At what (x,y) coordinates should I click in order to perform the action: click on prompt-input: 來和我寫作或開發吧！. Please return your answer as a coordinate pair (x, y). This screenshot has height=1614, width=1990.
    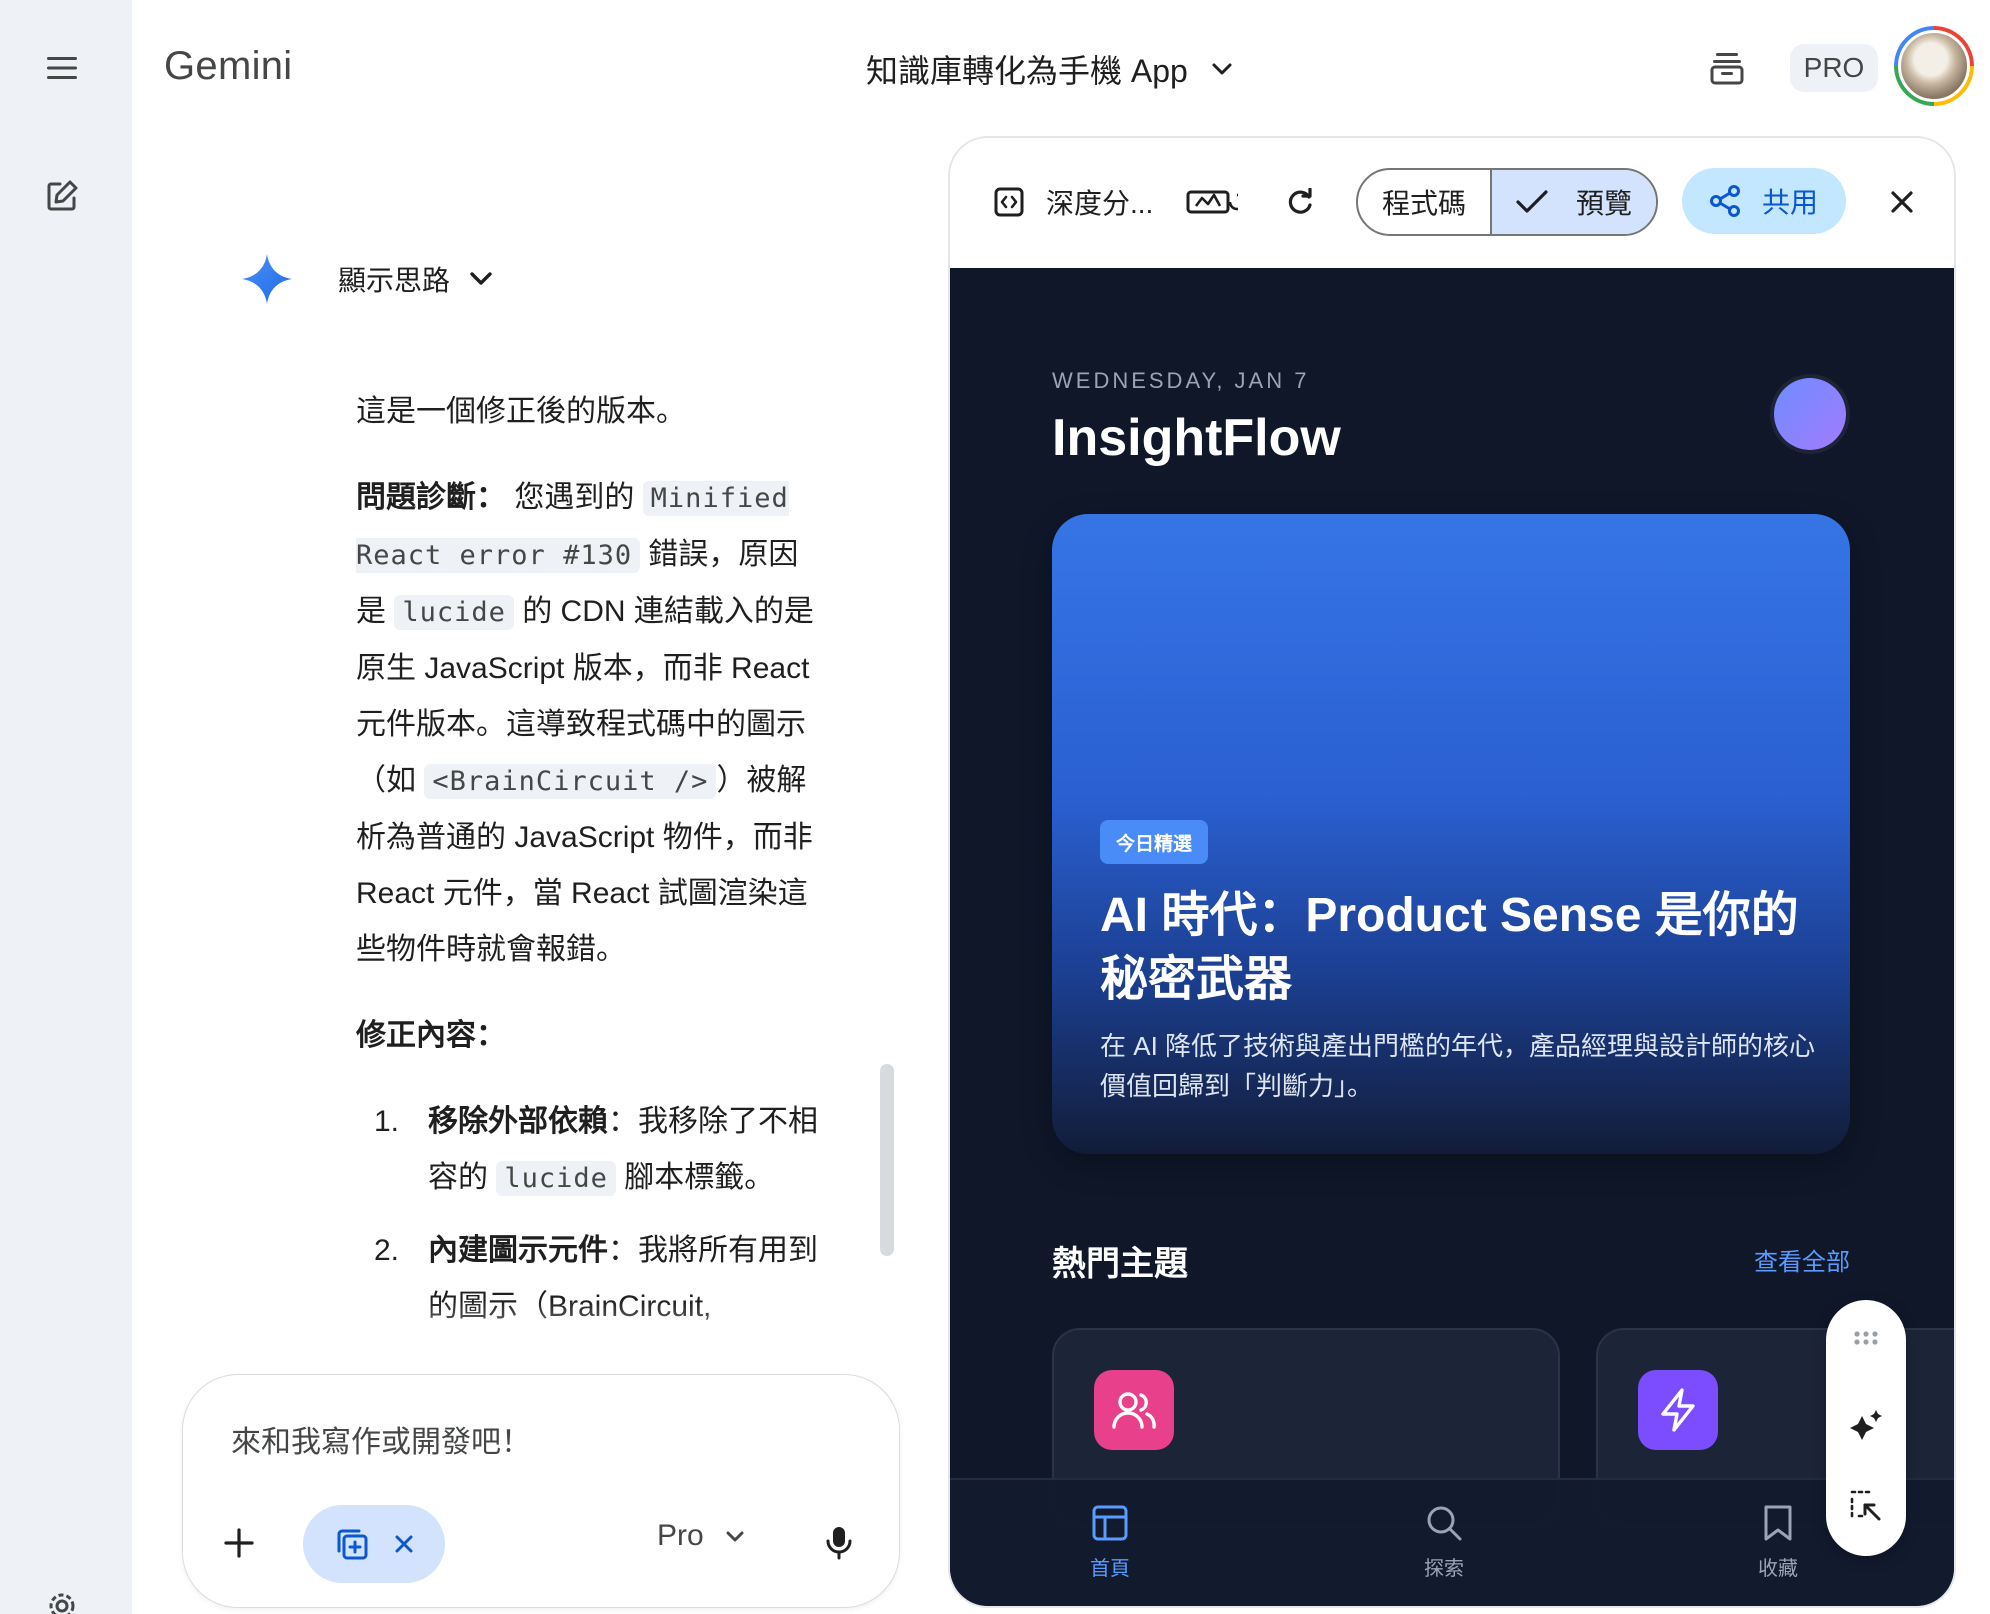
    Looking at the image, I should click on (381, 1439).